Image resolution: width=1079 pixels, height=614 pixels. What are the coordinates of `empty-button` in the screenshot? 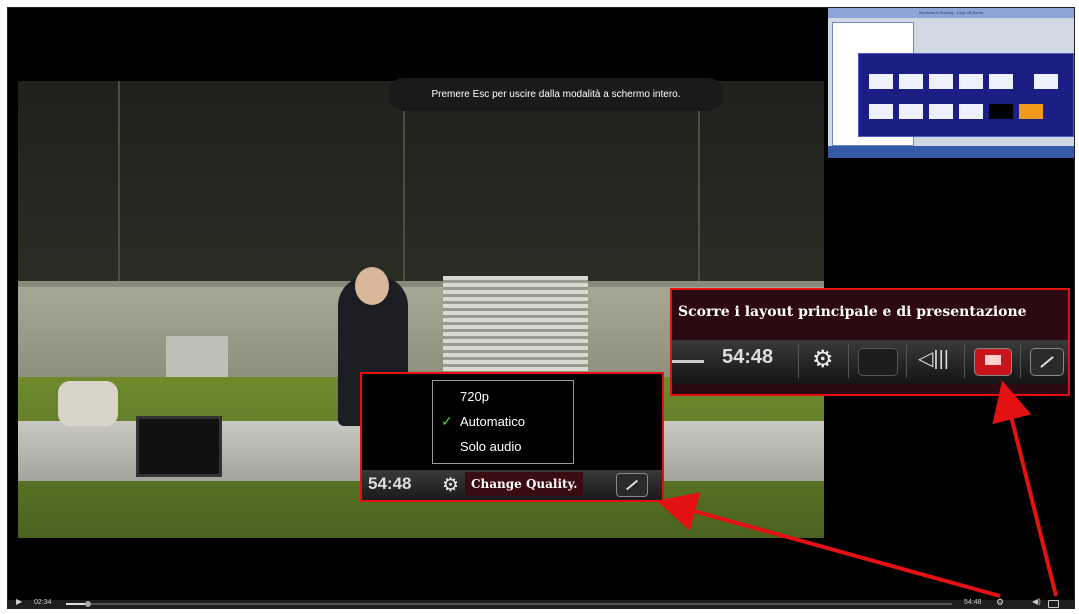 It's located at (878, 362).